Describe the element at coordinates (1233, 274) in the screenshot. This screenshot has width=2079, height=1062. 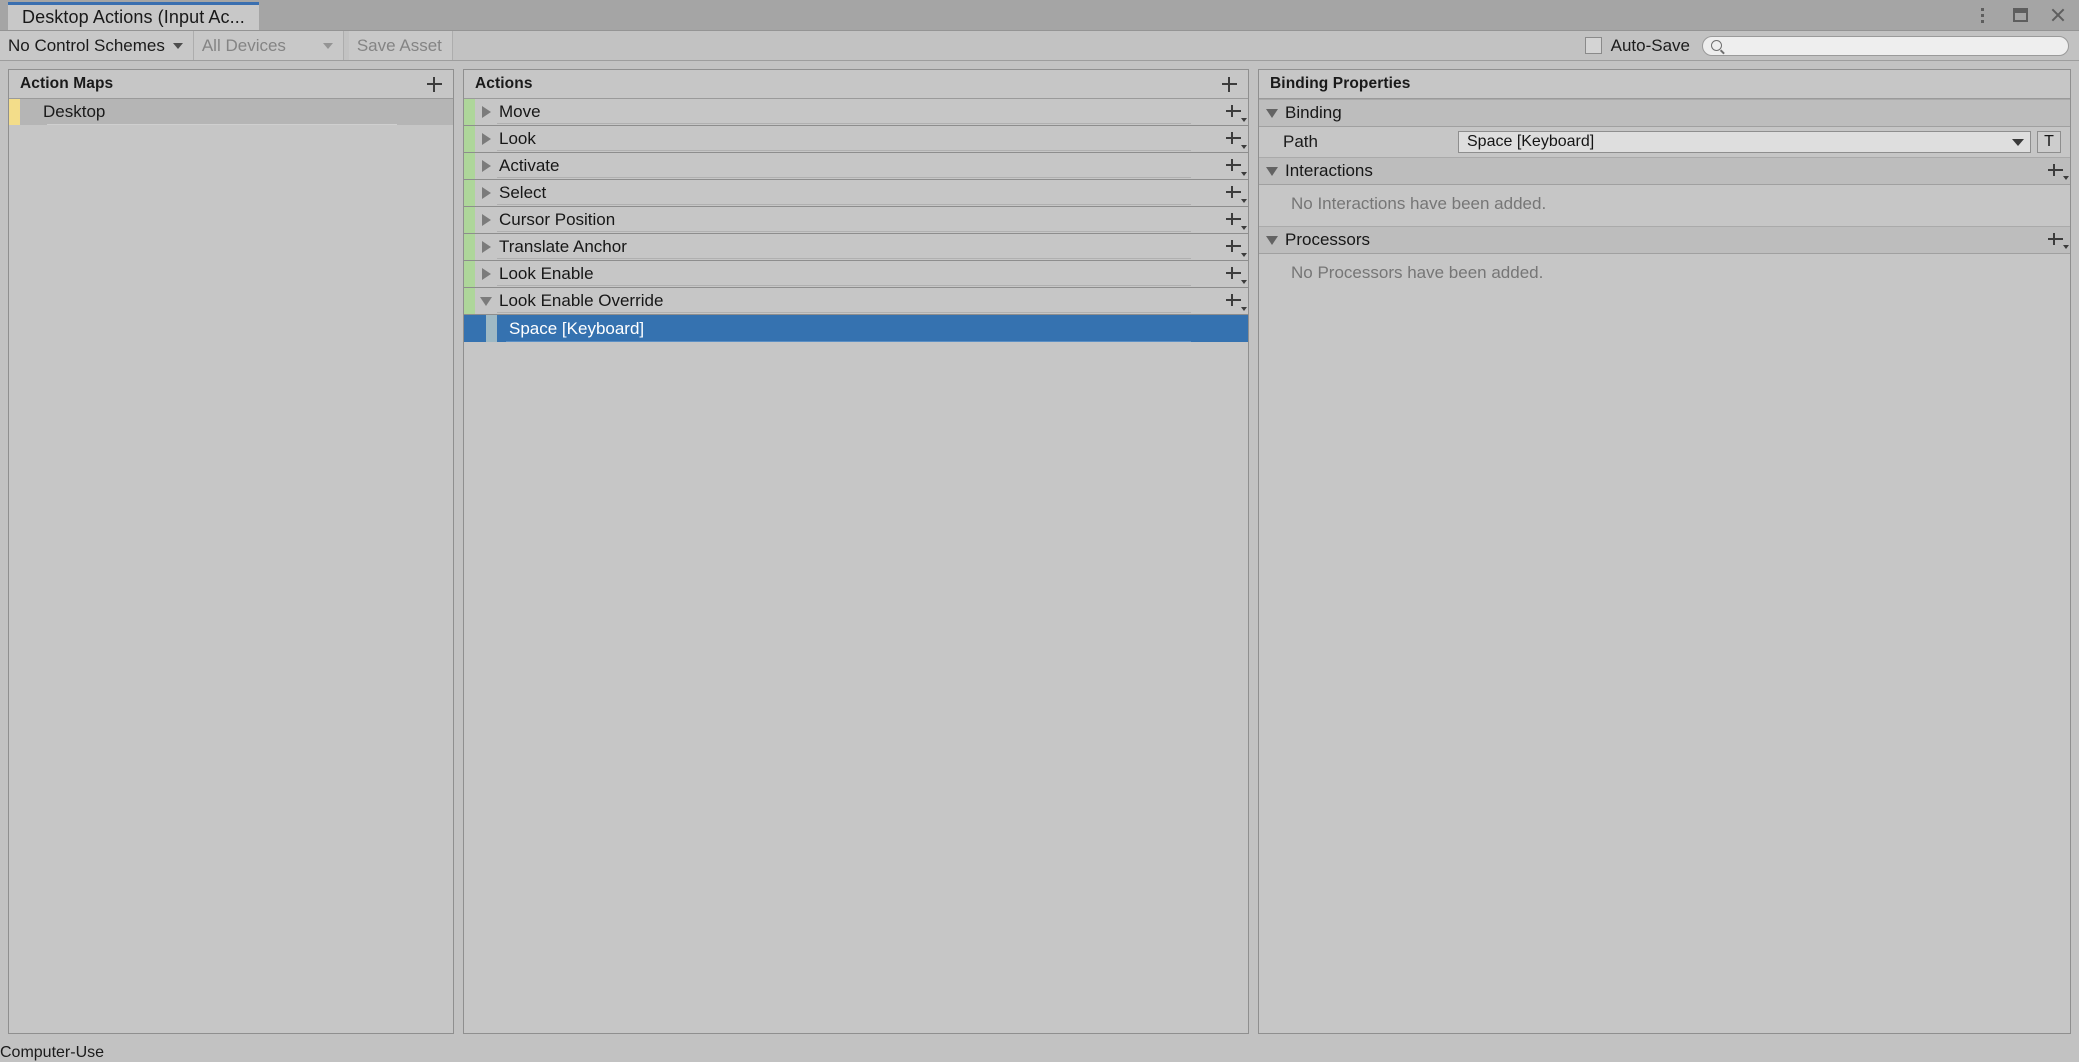
I see `add-binding-button-look-enable` at that location.